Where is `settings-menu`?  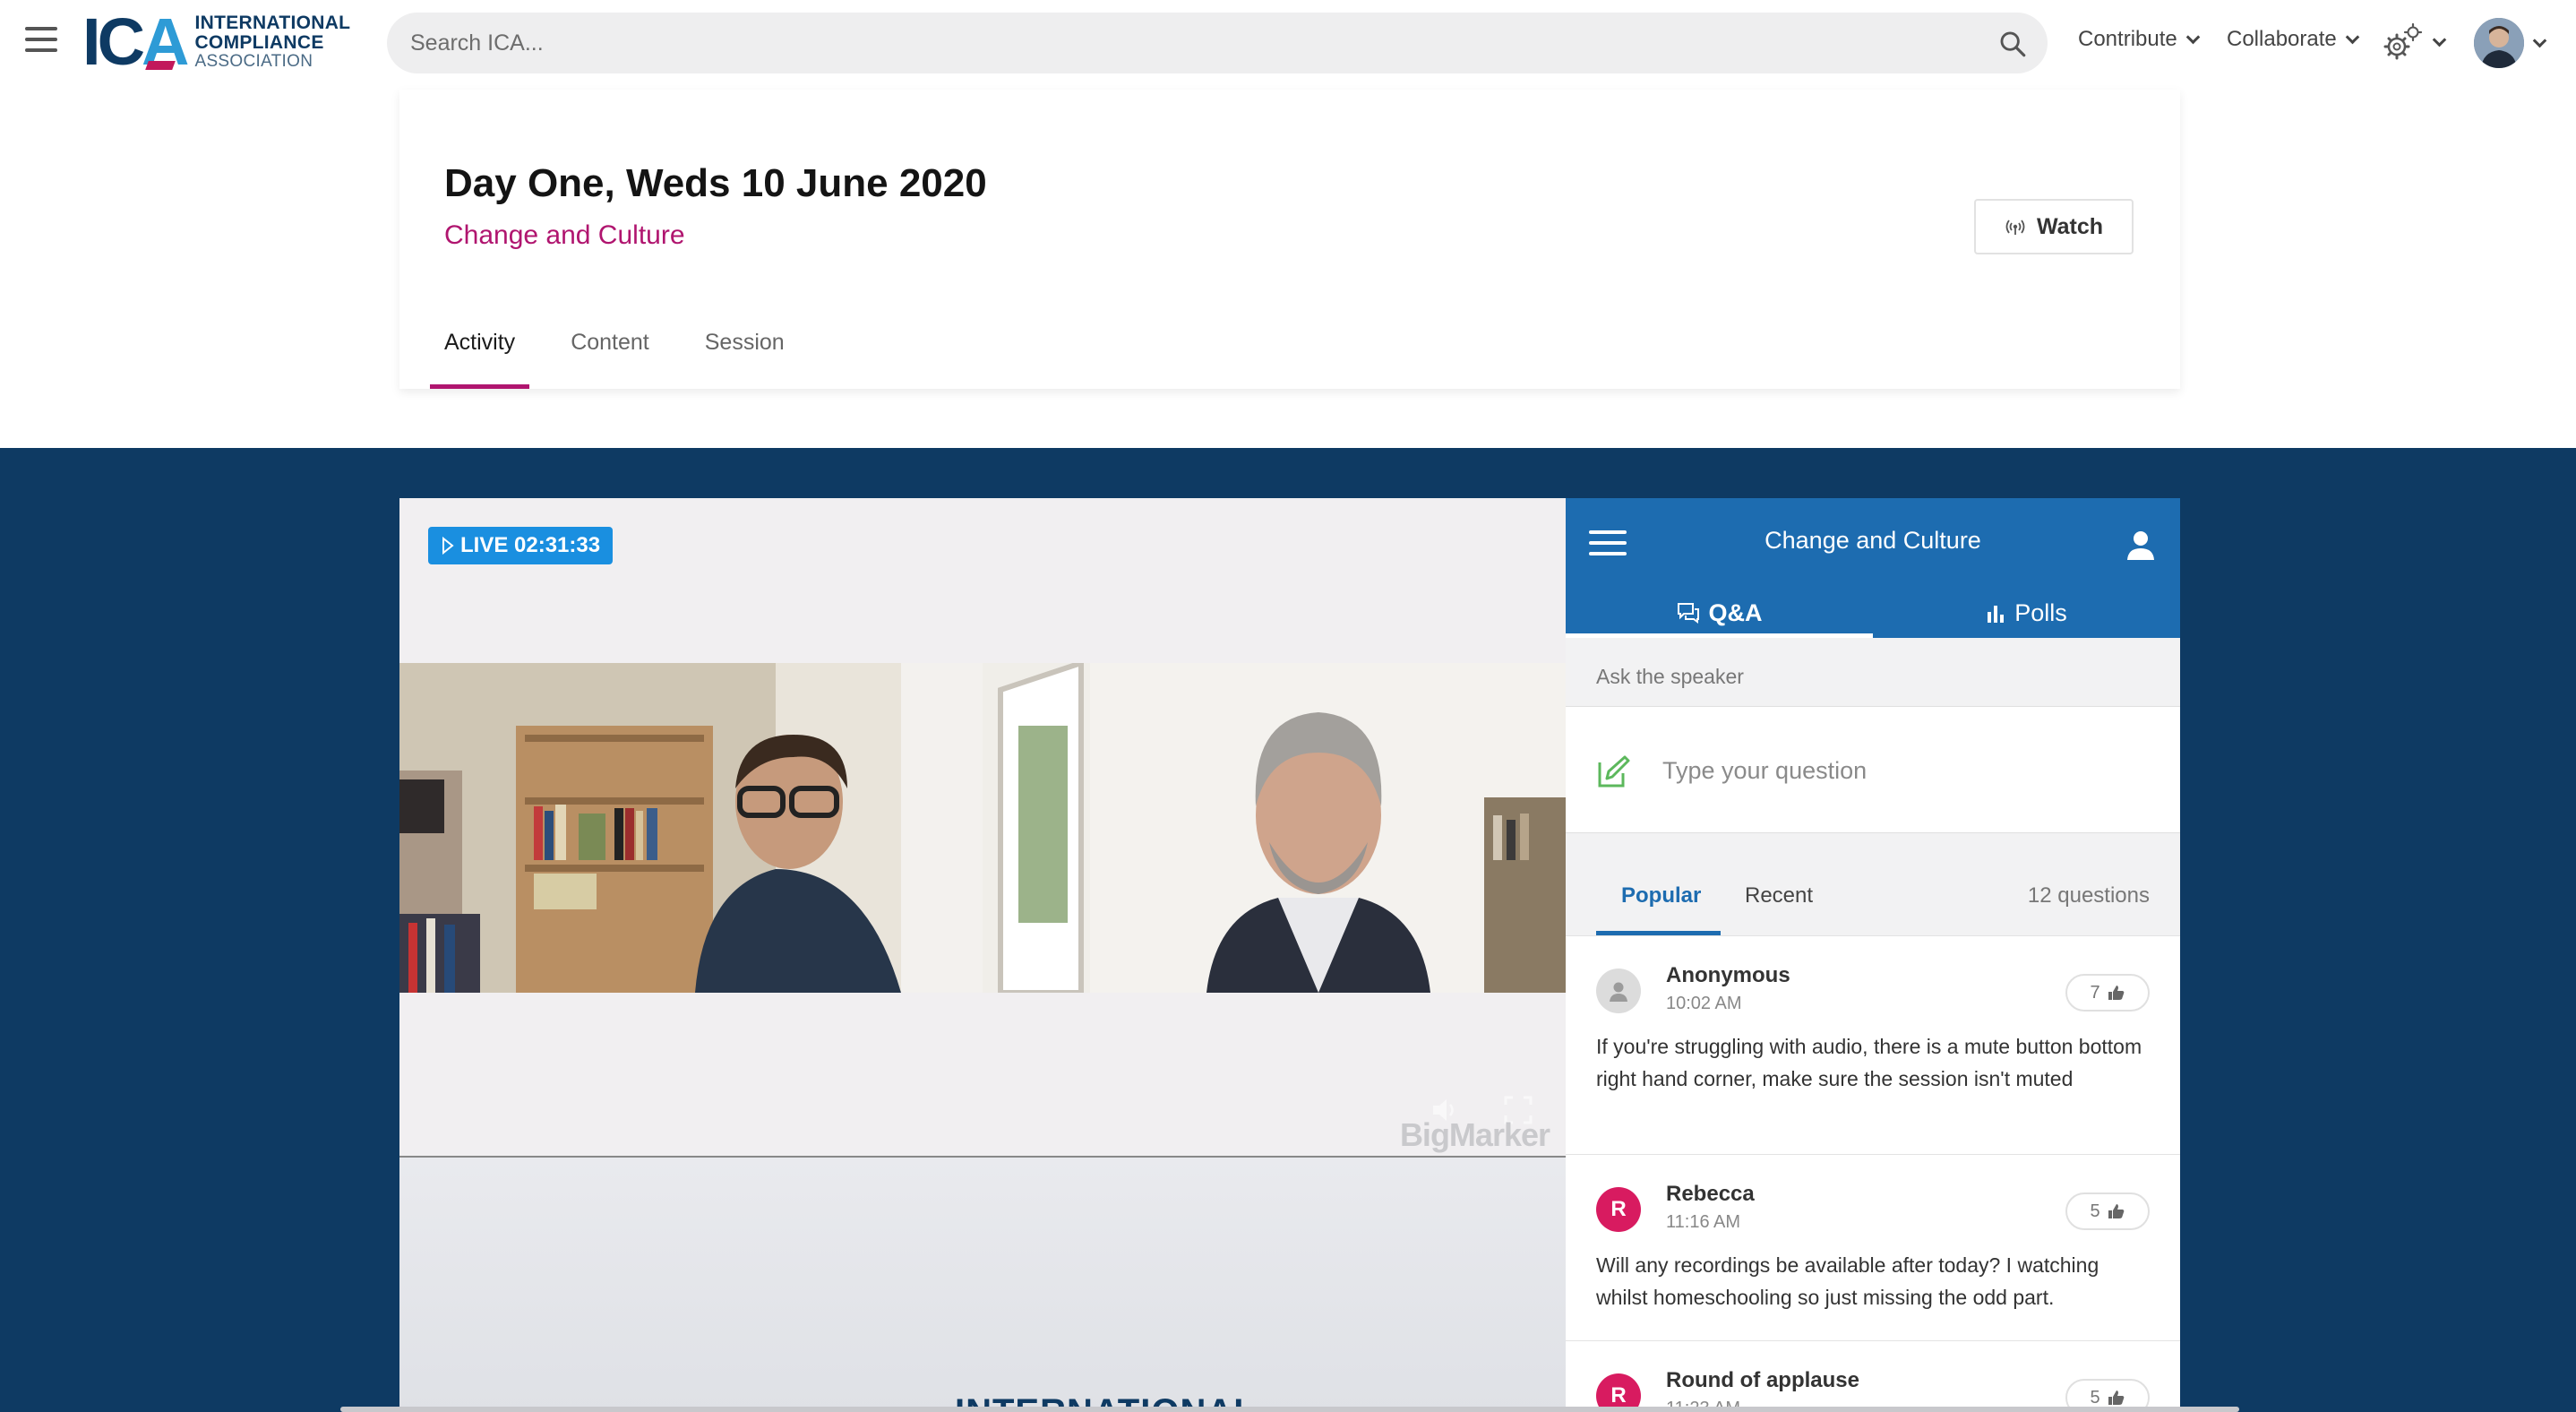
settings-menu is located at coordinates (2415, 42).